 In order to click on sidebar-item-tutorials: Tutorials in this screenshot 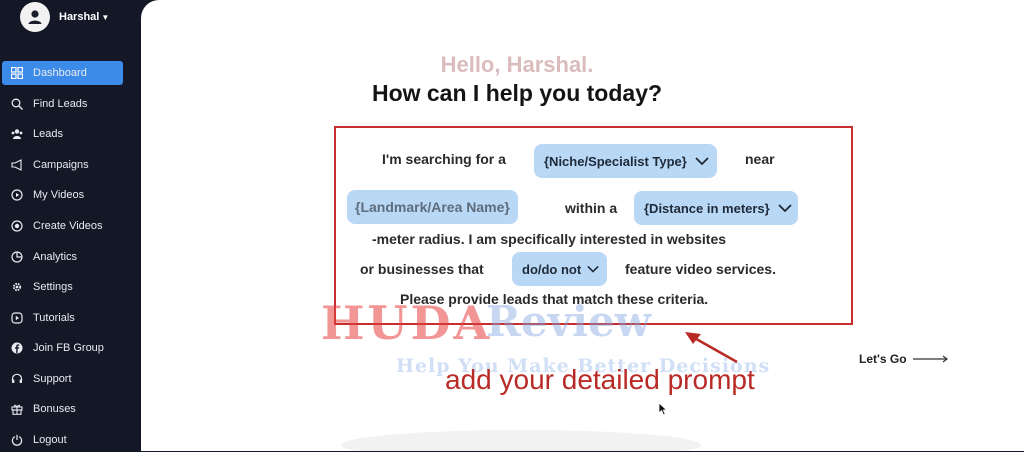, I will do `click(62, 318)`.